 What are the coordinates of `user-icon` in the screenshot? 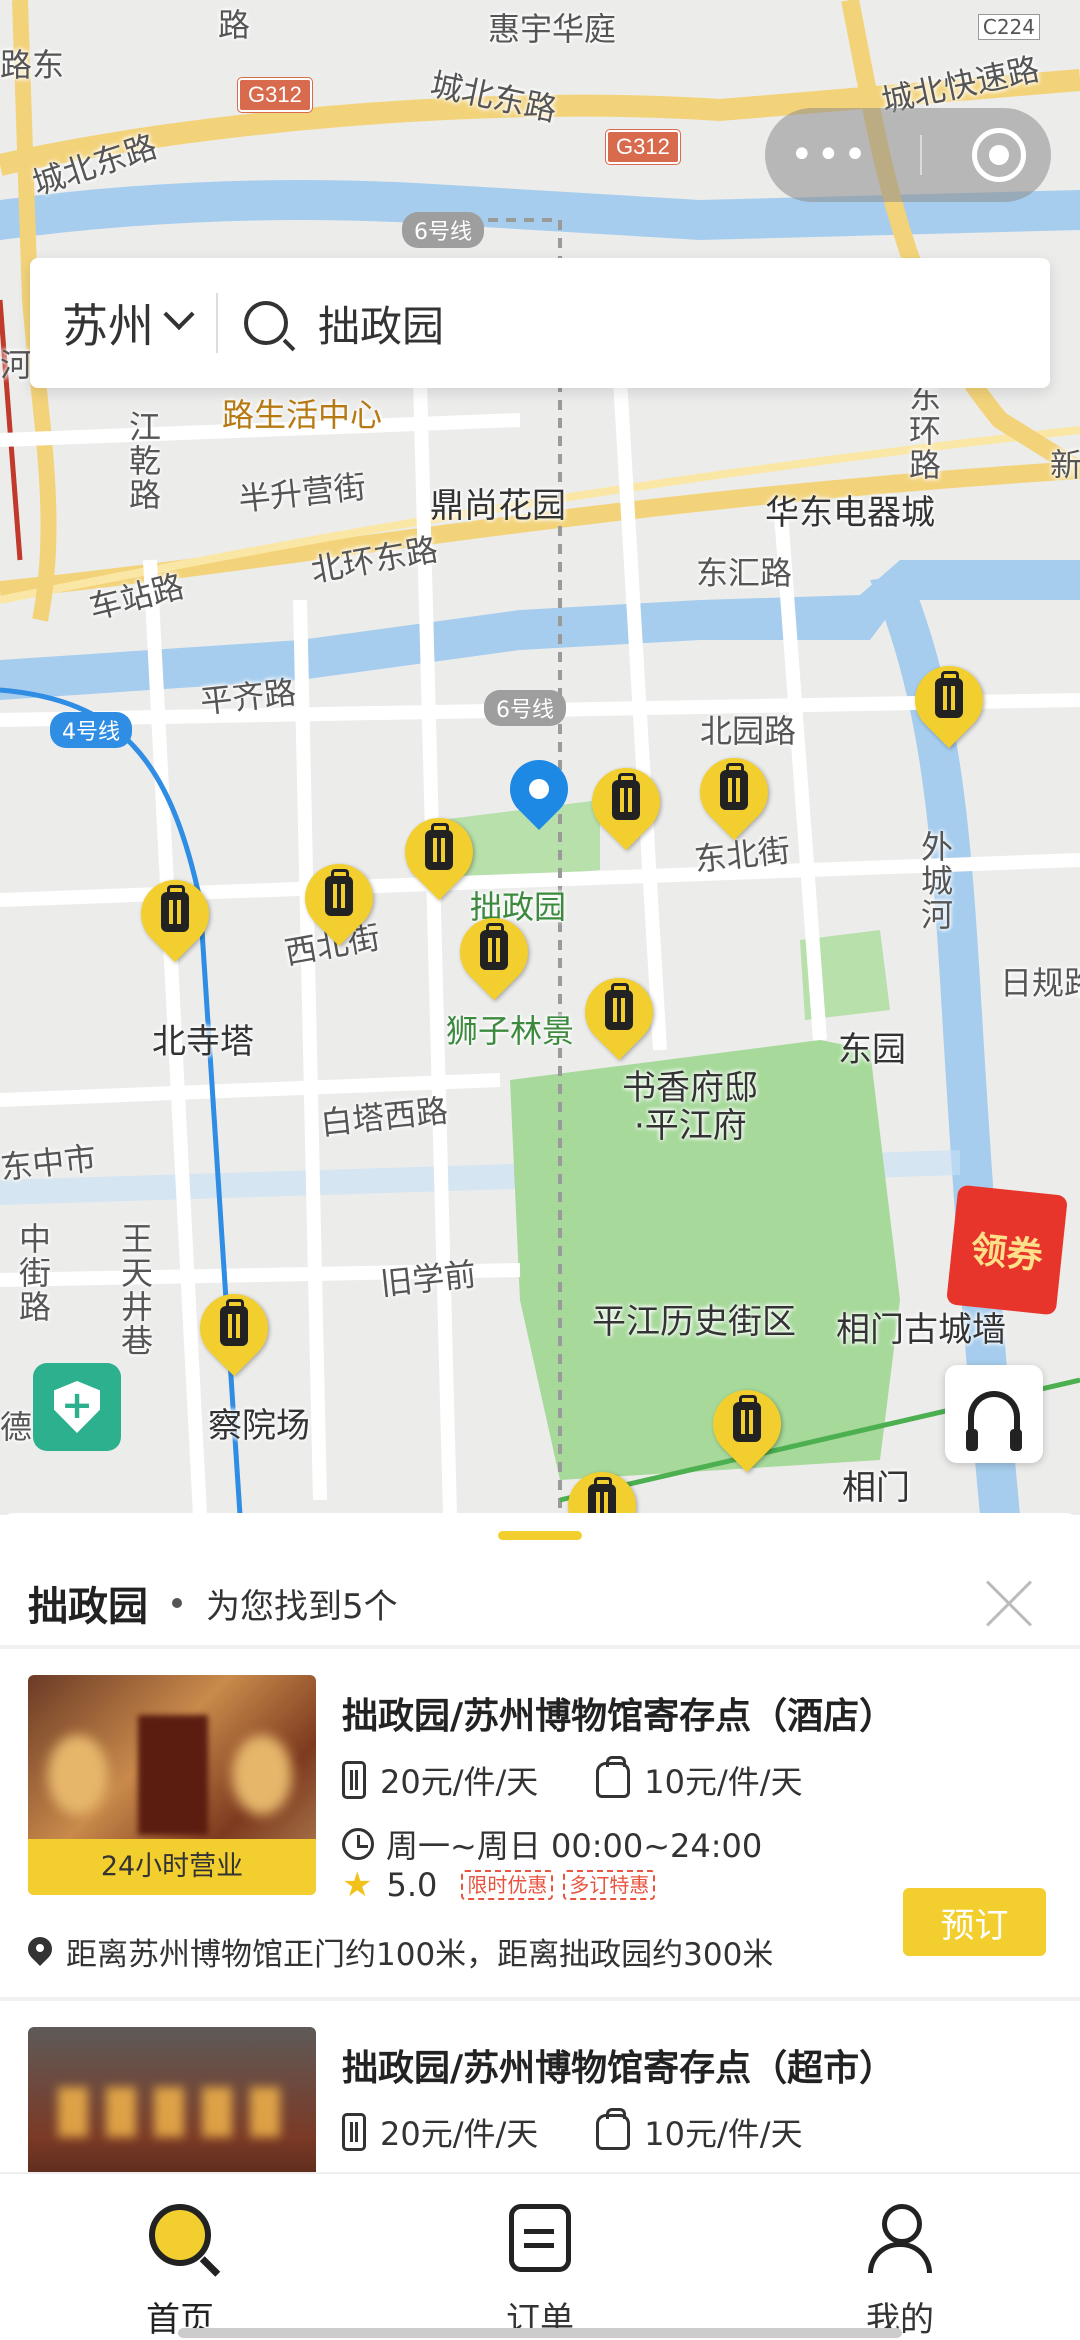 It's located at (900, 2239).